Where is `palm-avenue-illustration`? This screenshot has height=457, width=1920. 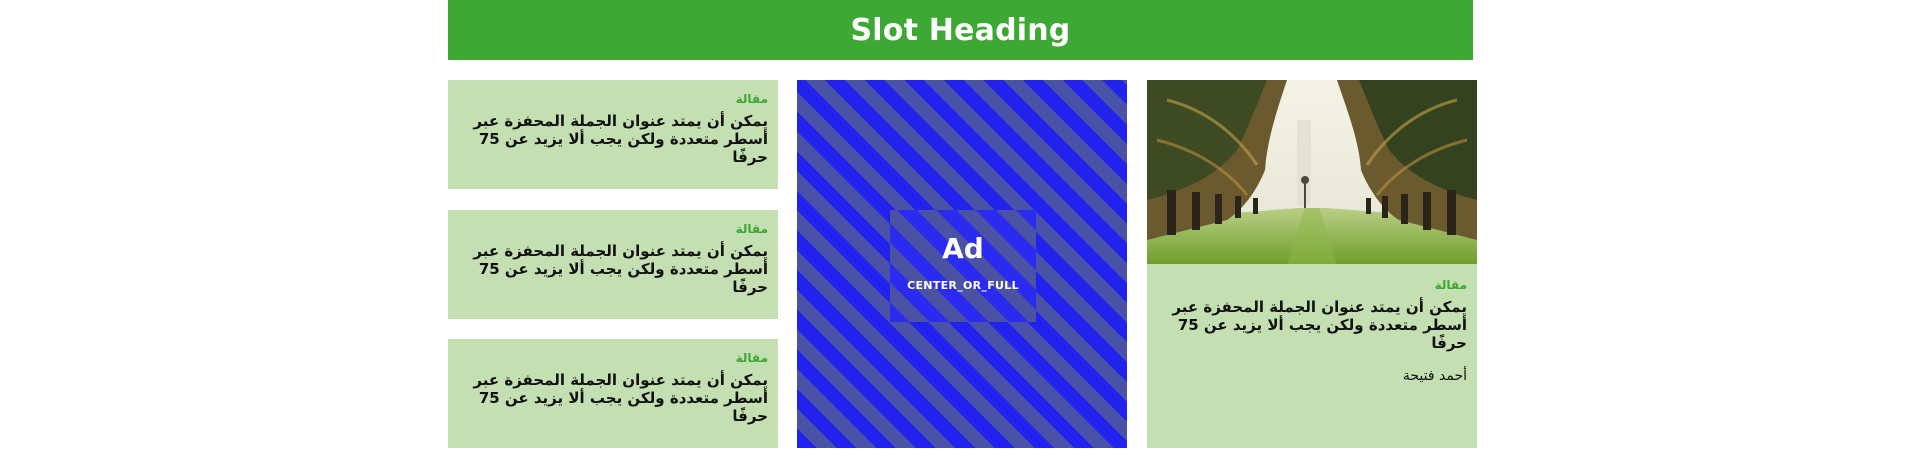 palm-avenue-illustration is located at coordinates (1312, 172).